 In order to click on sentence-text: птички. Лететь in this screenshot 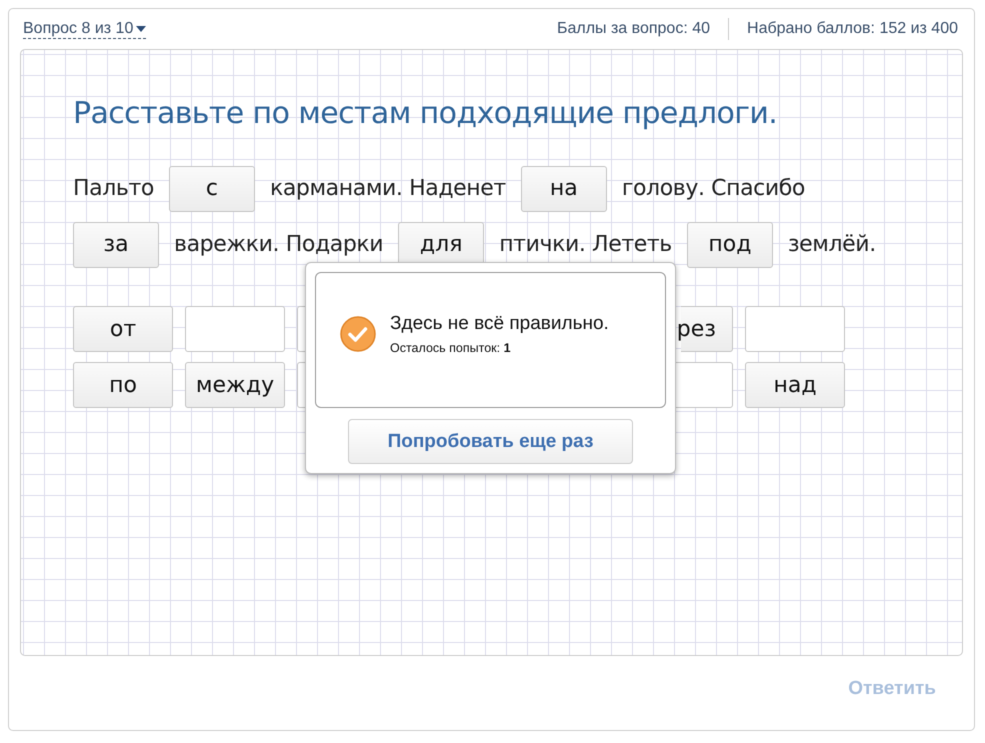, I will do `click(585, 244)`.